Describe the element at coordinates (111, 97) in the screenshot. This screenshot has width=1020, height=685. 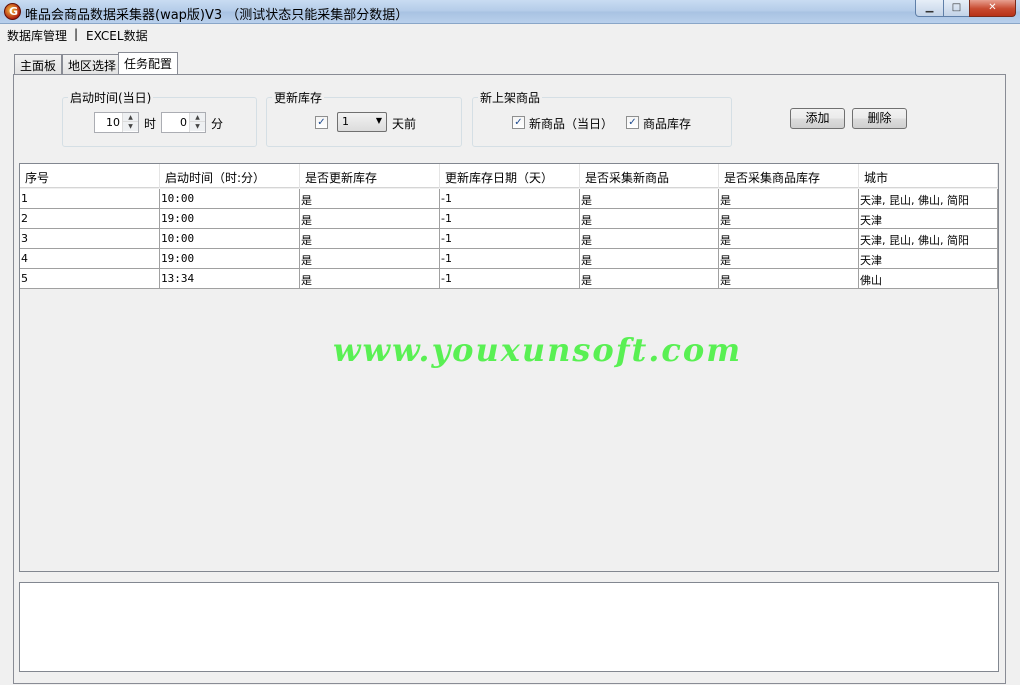
I see `start-time-title: 启动时间(当日)` at that location.